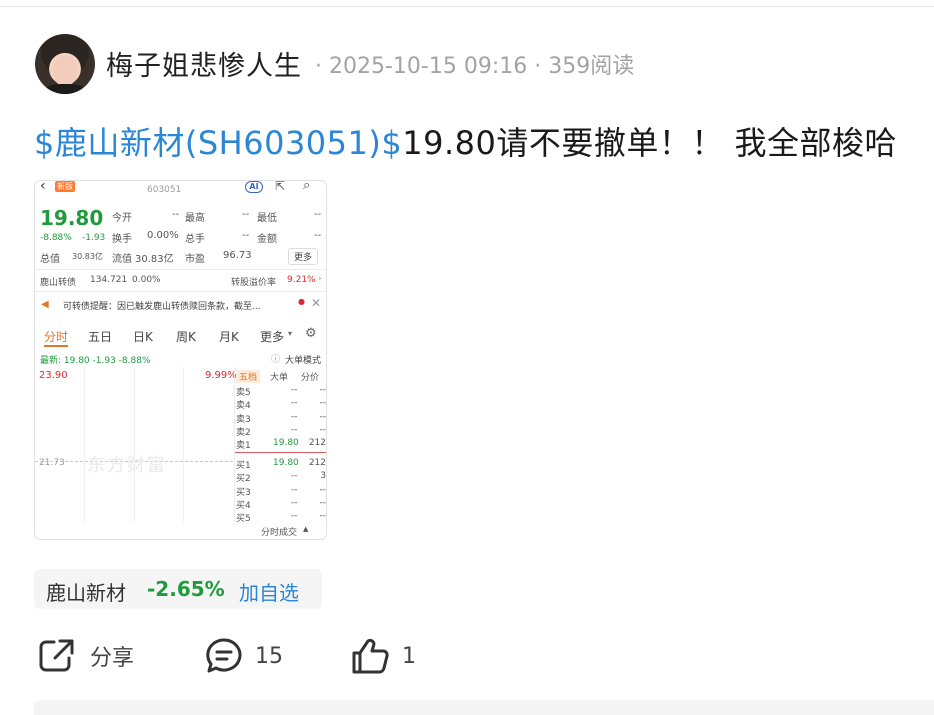  What do you see at coordinates (243, 479) in the screenshot?
I see `bid-label: 买2` at bounding box center [243, 479].